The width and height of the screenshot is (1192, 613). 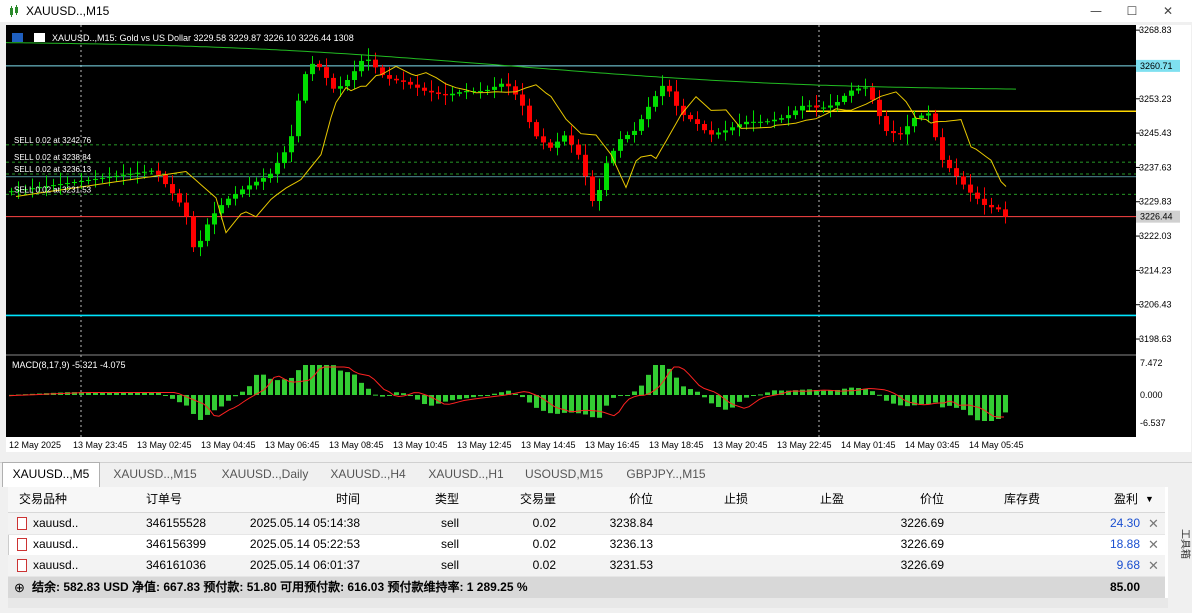 I want to click on time-label: 13 May 02:45, so click(x=164, y=445).